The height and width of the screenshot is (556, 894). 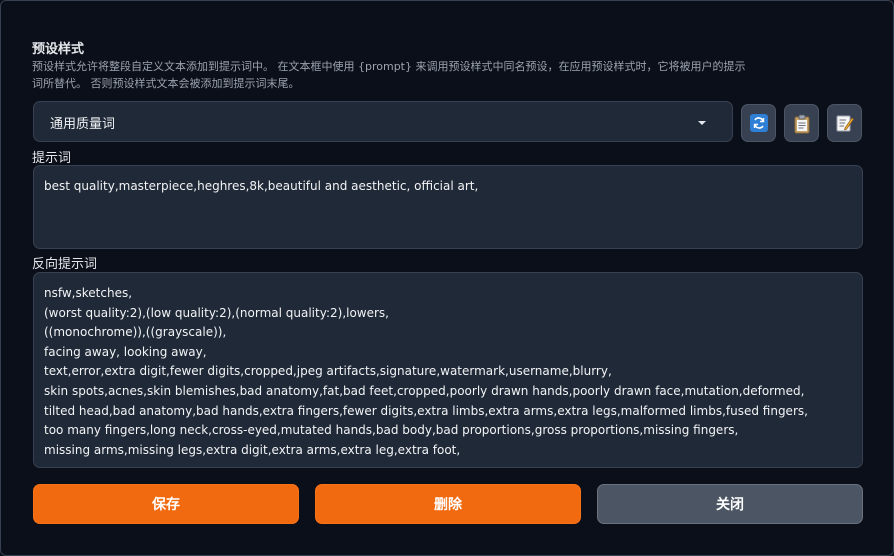 I want to click on clipboard-icon, so click(x=802, y=124).